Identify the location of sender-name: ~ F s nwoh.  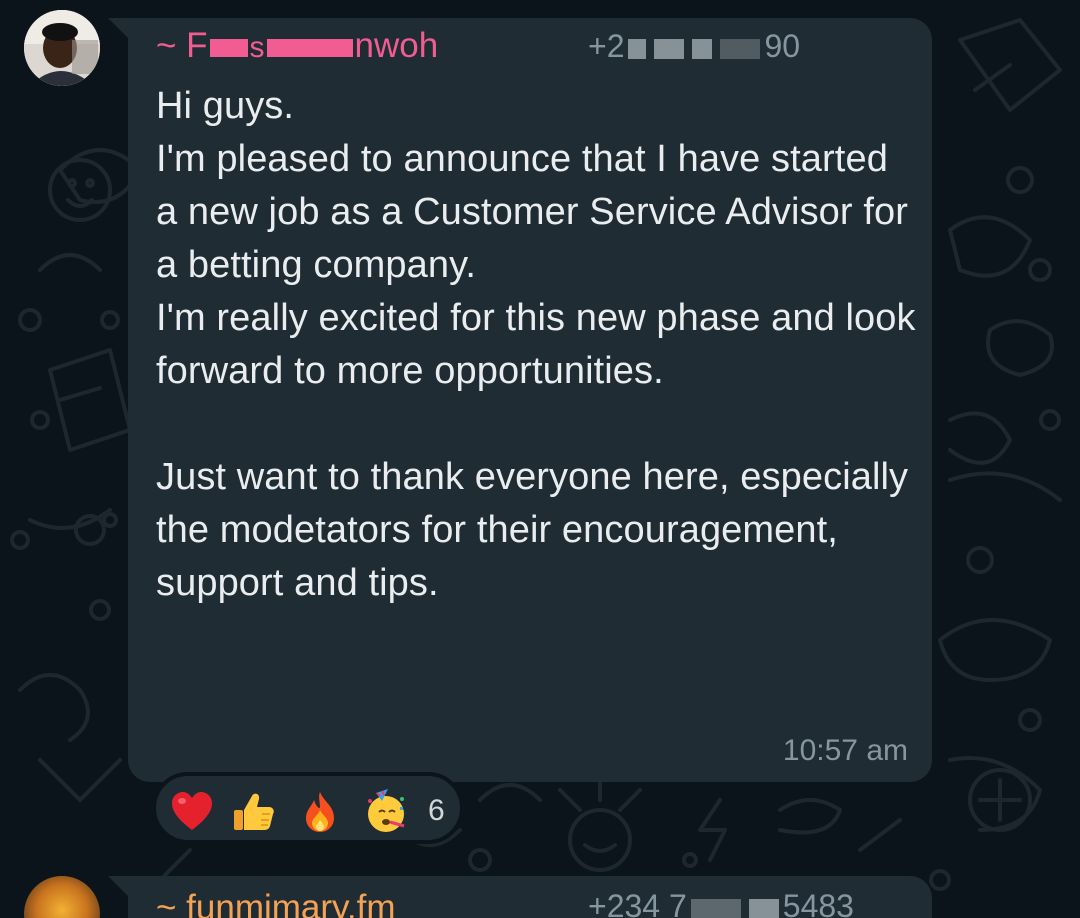
(297, 46).